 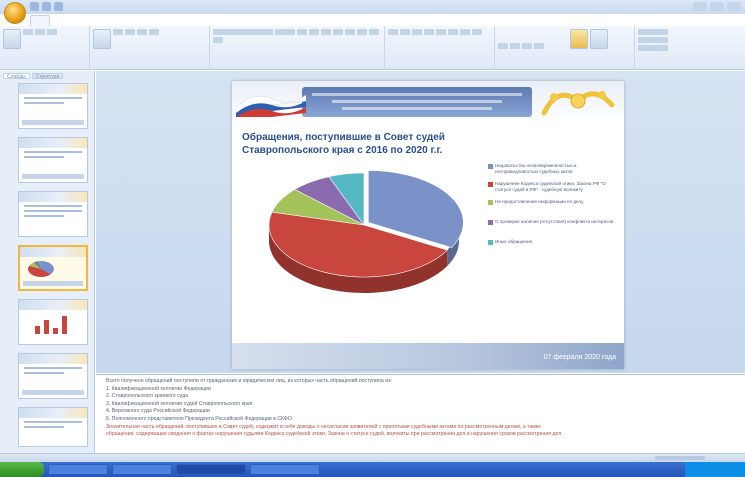 What do you see at coordinates (579, 39) in the screenshot?
I see `arrange-button` at bounding box center [579, 39].